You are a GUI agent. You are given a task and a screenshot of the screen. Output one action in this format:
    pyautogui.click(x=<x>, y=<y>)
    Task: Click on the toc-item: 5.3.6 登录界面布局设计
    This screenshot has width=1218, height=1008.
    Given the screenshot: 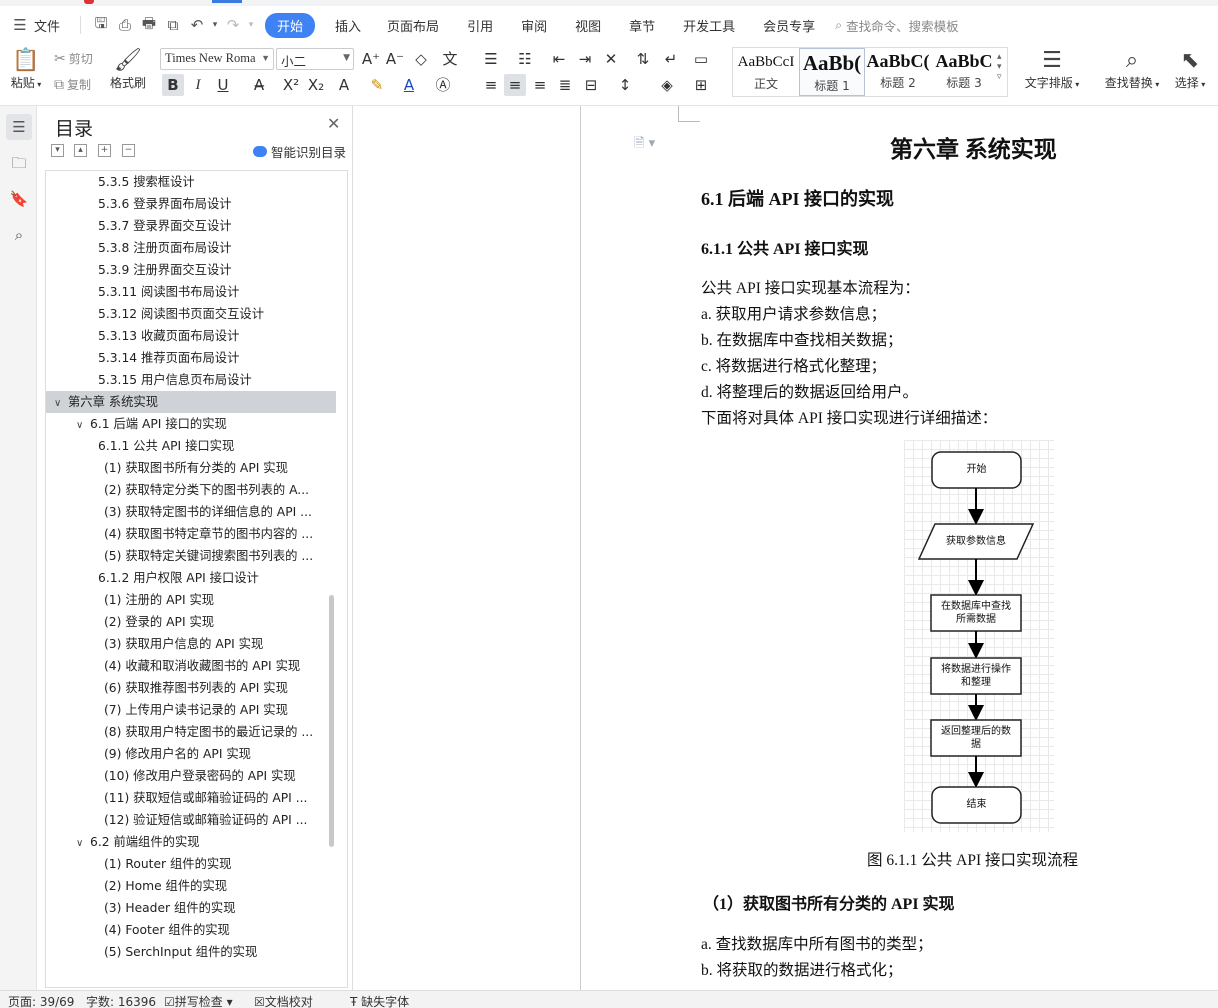 What is the action you would take?
    pyautogui.click(x=191, y=204)
    